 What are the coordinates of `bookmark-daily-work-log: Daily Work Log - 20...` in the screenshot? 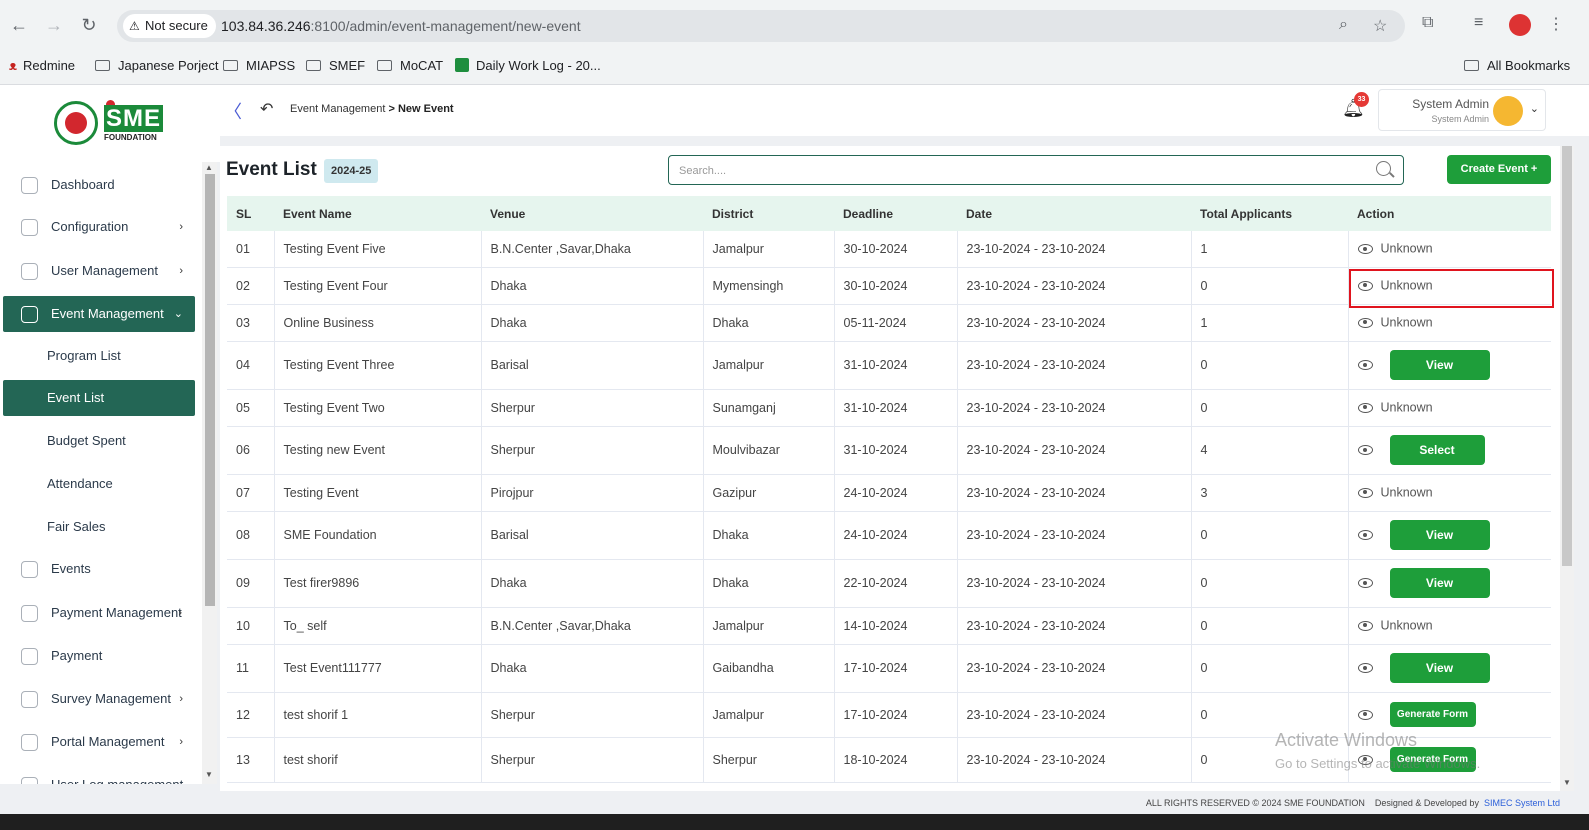 It's located at (528, 66).